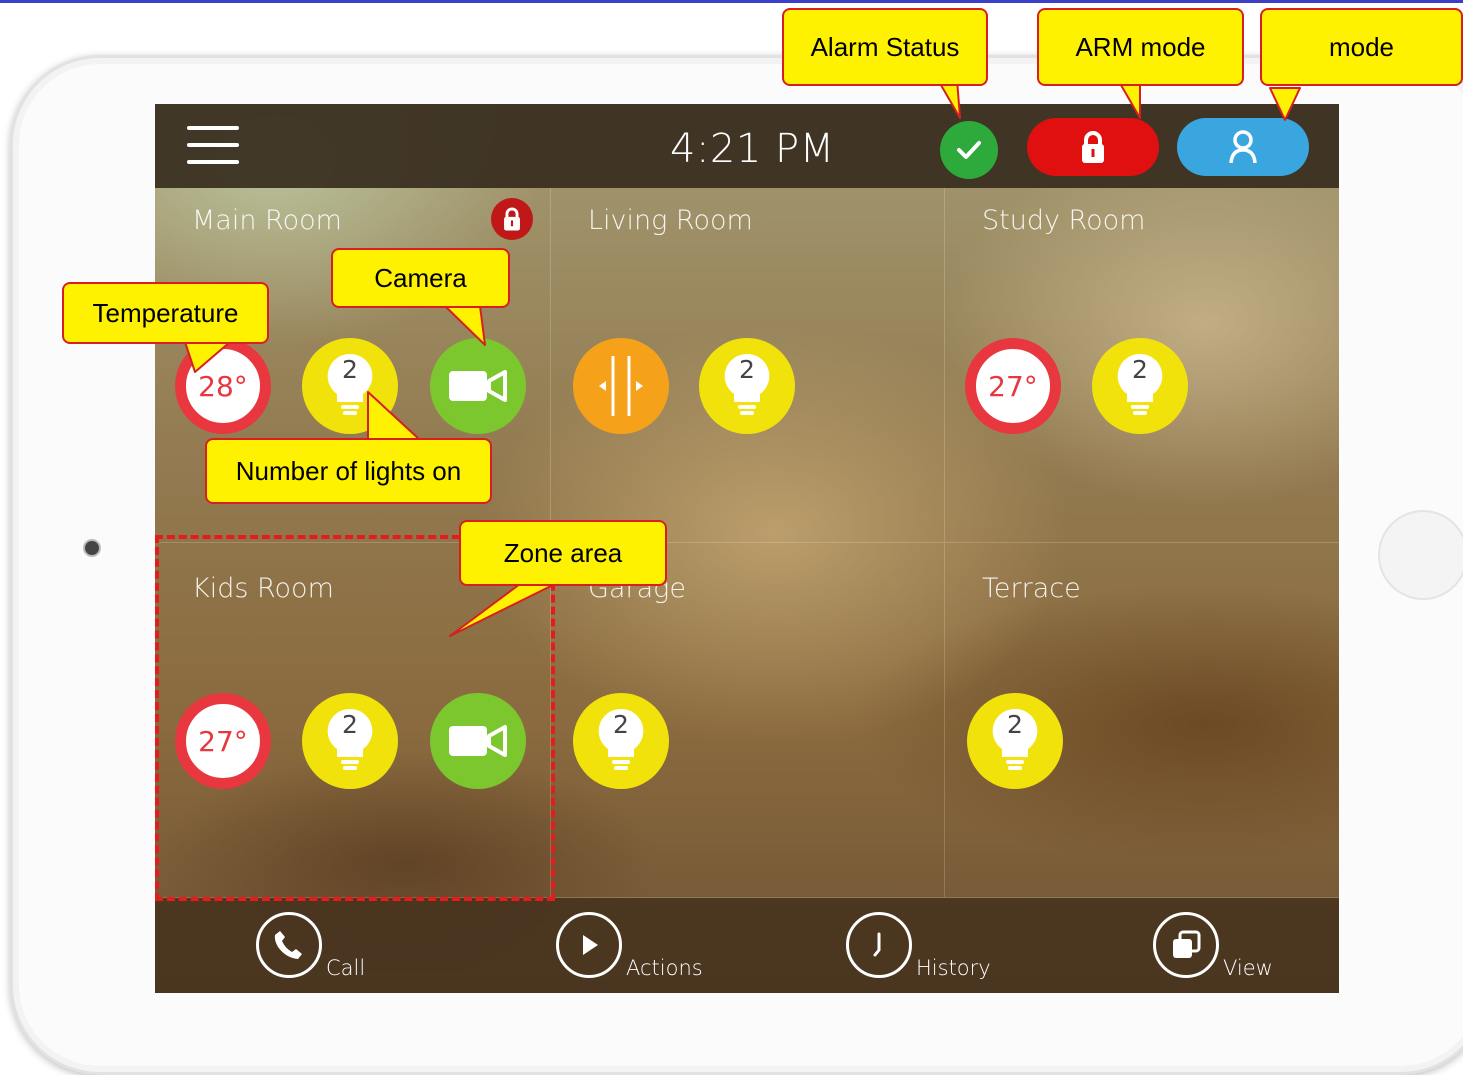 The width and height of the screenshot is (1463, 1075). I want to click on blinds-icon, so click(621, 386).